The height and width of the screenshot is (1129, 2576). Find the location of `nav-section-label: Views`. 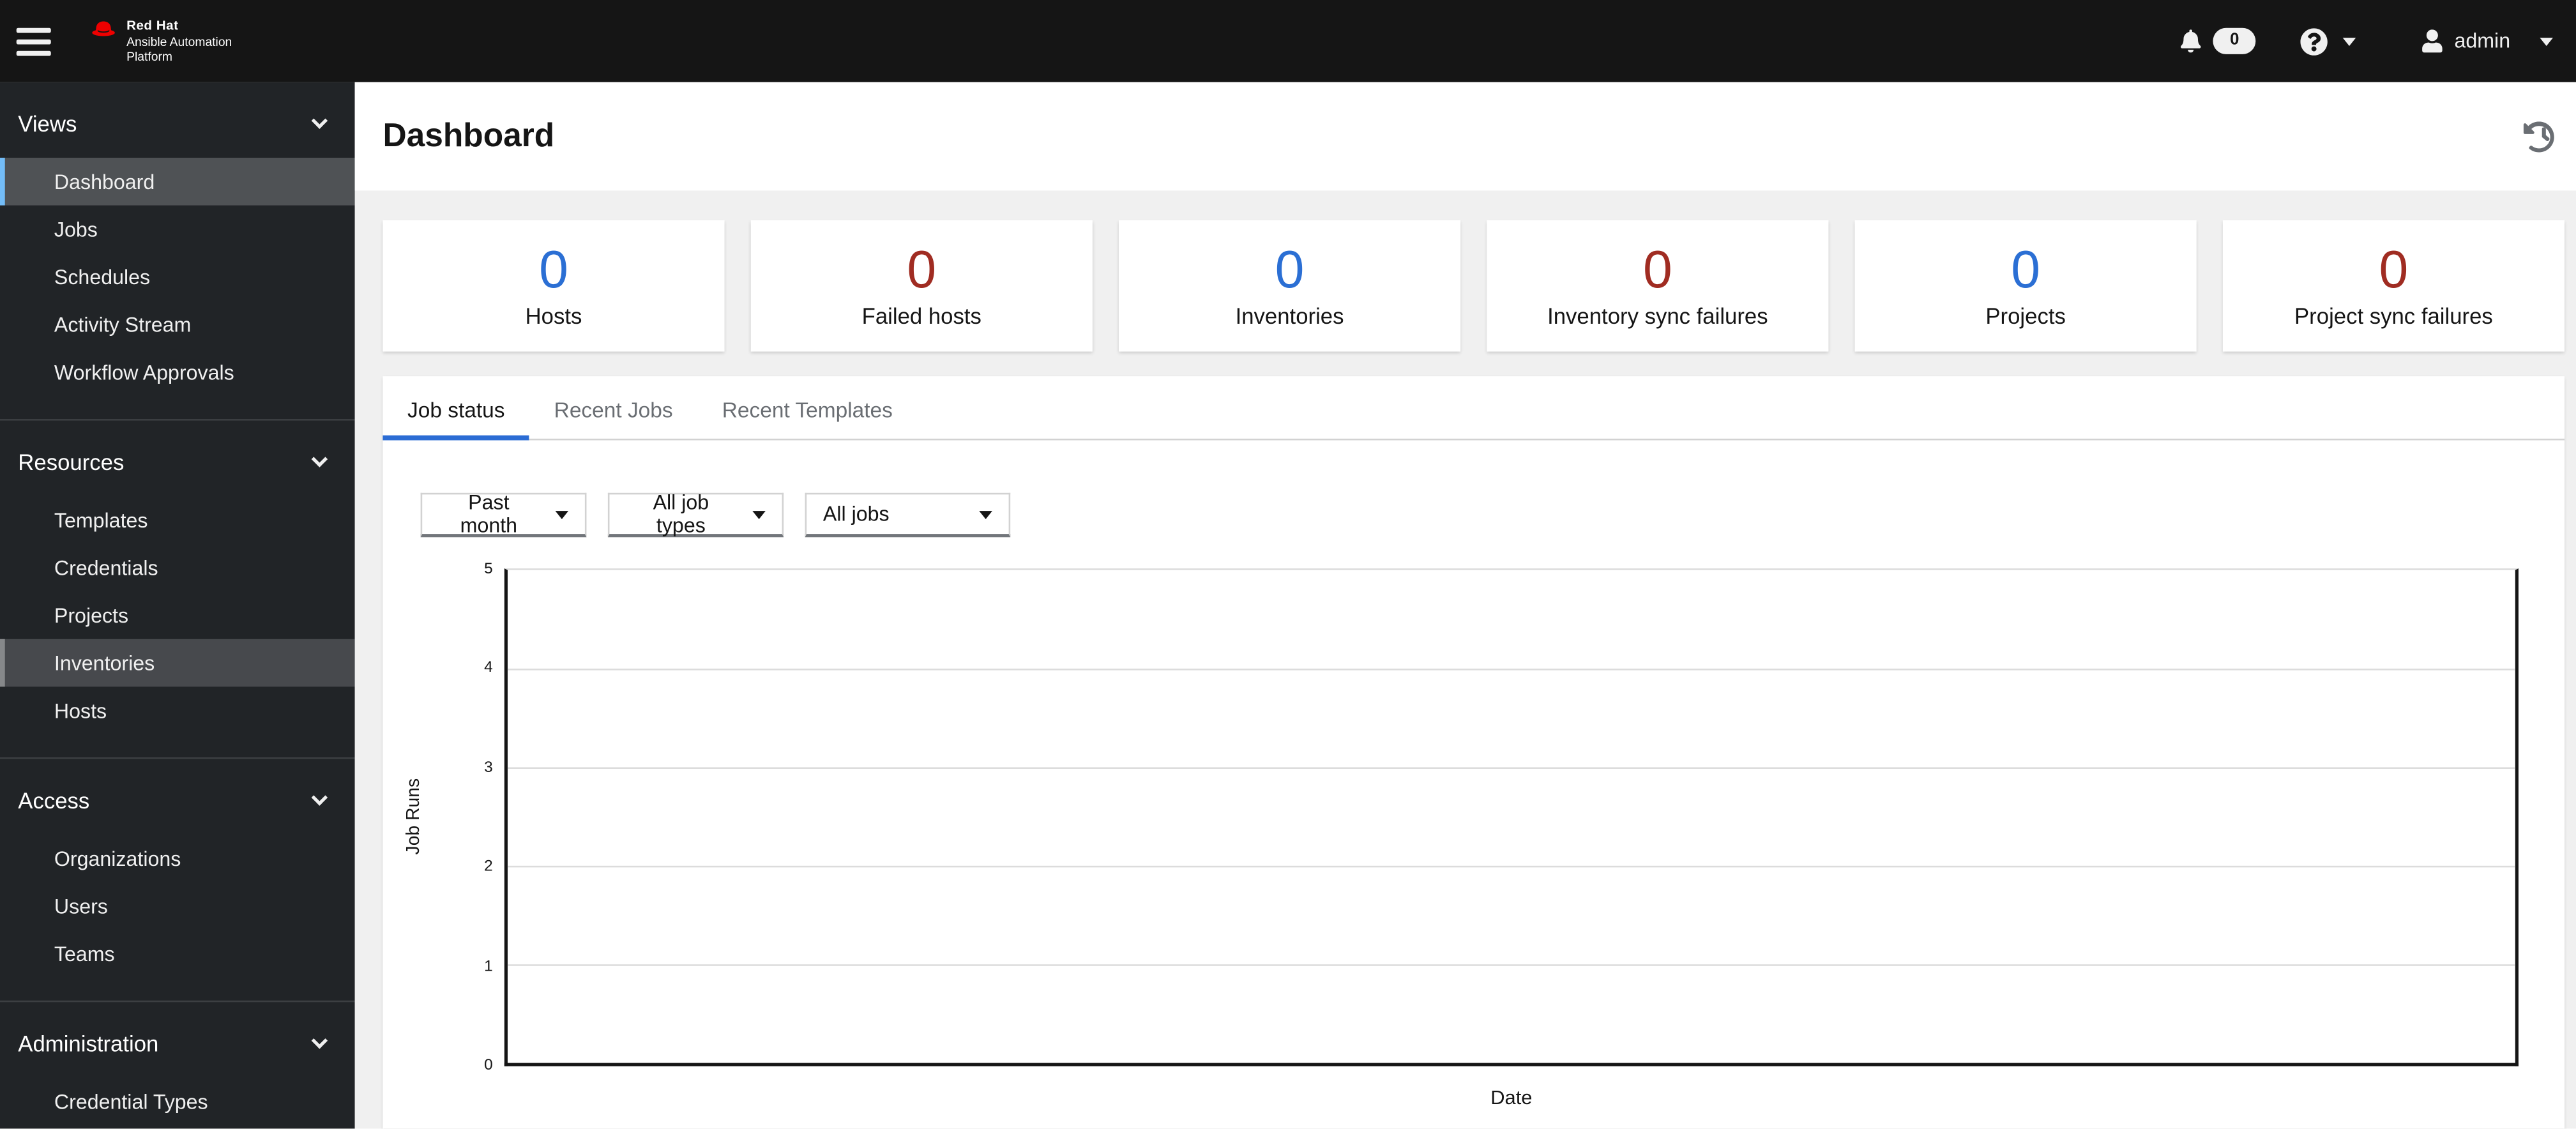

nav-section-label: Views is located at coordinates (48, 123).